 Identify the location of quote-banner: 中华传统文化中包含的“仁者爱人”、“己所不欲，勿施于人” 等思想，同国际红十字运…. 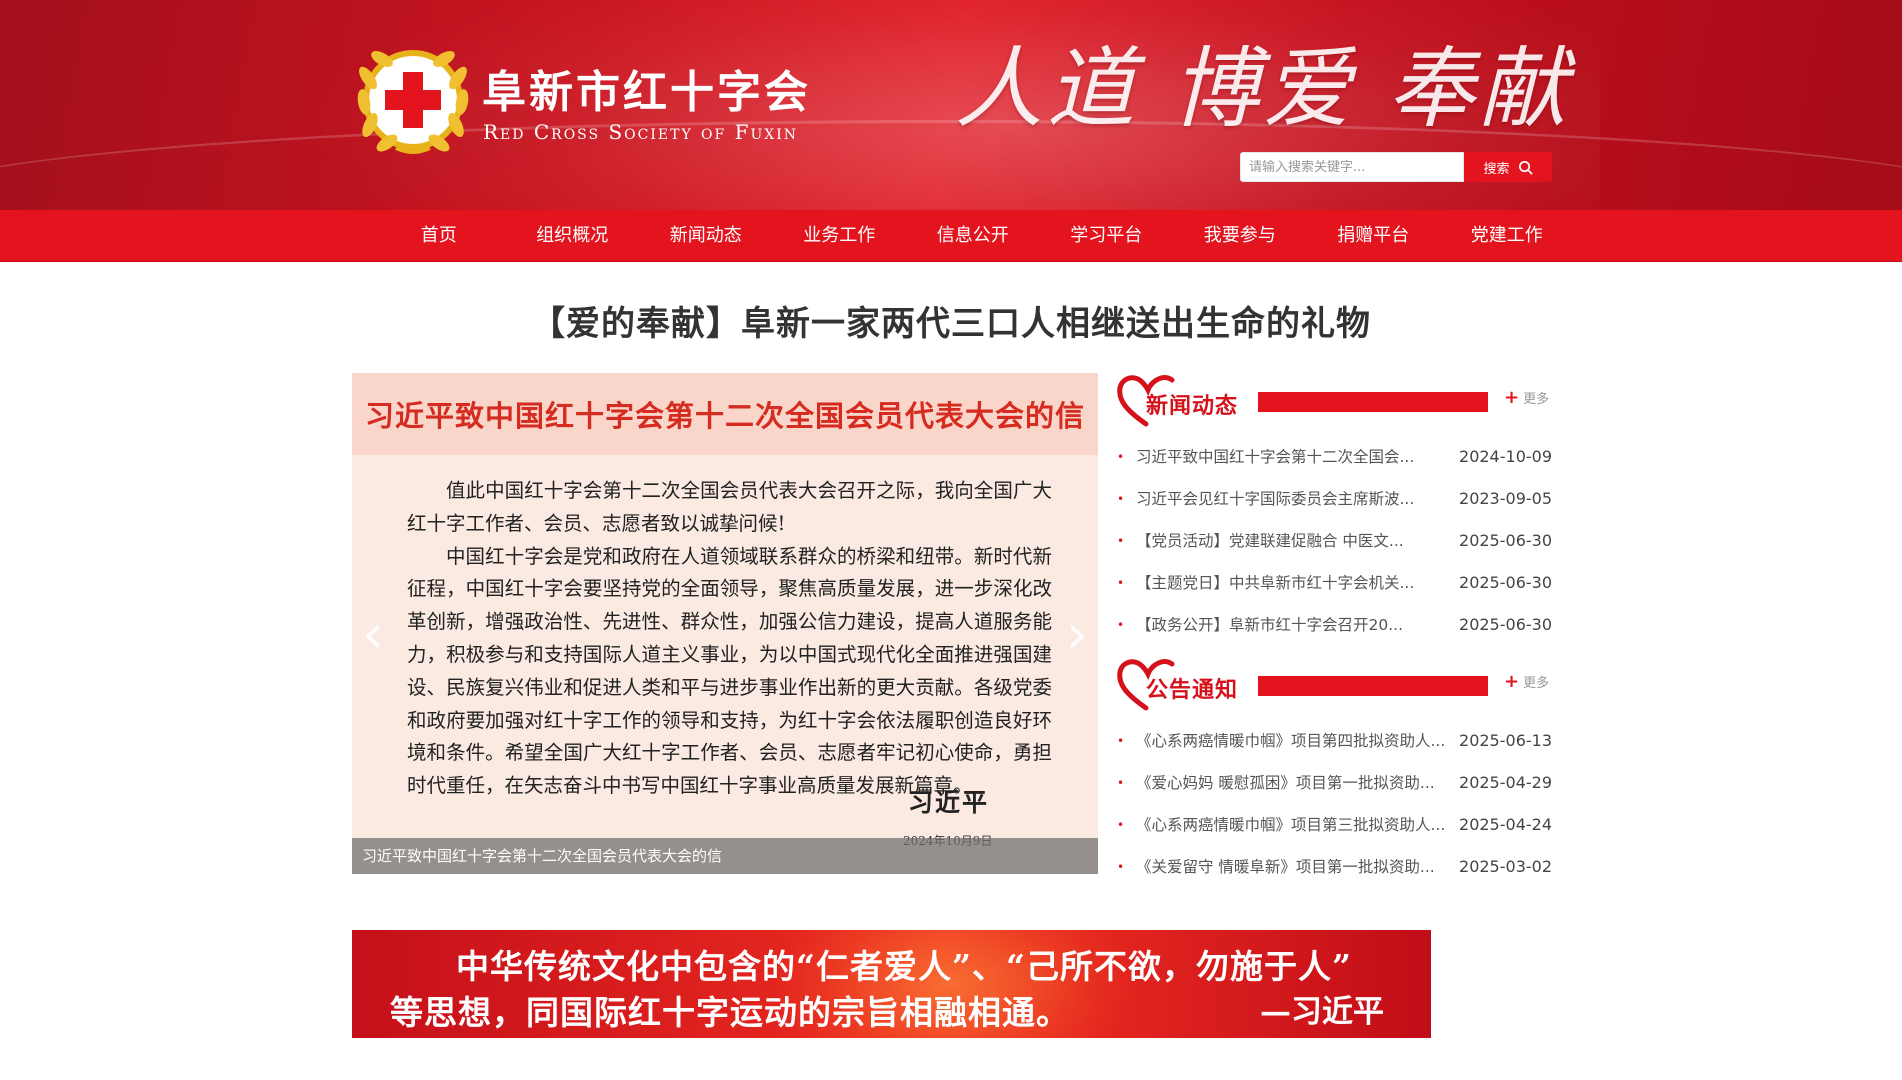
(891, 984).